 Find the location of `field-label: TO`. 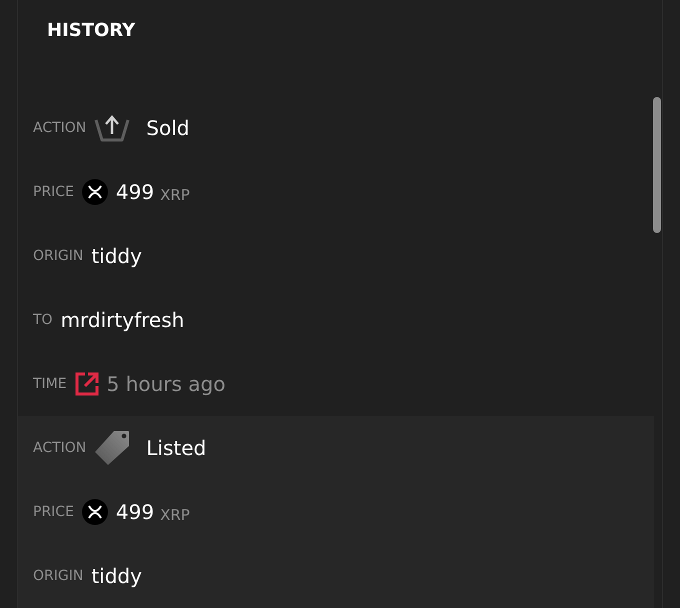

field-label: TO is located at coordinates (43, 320).